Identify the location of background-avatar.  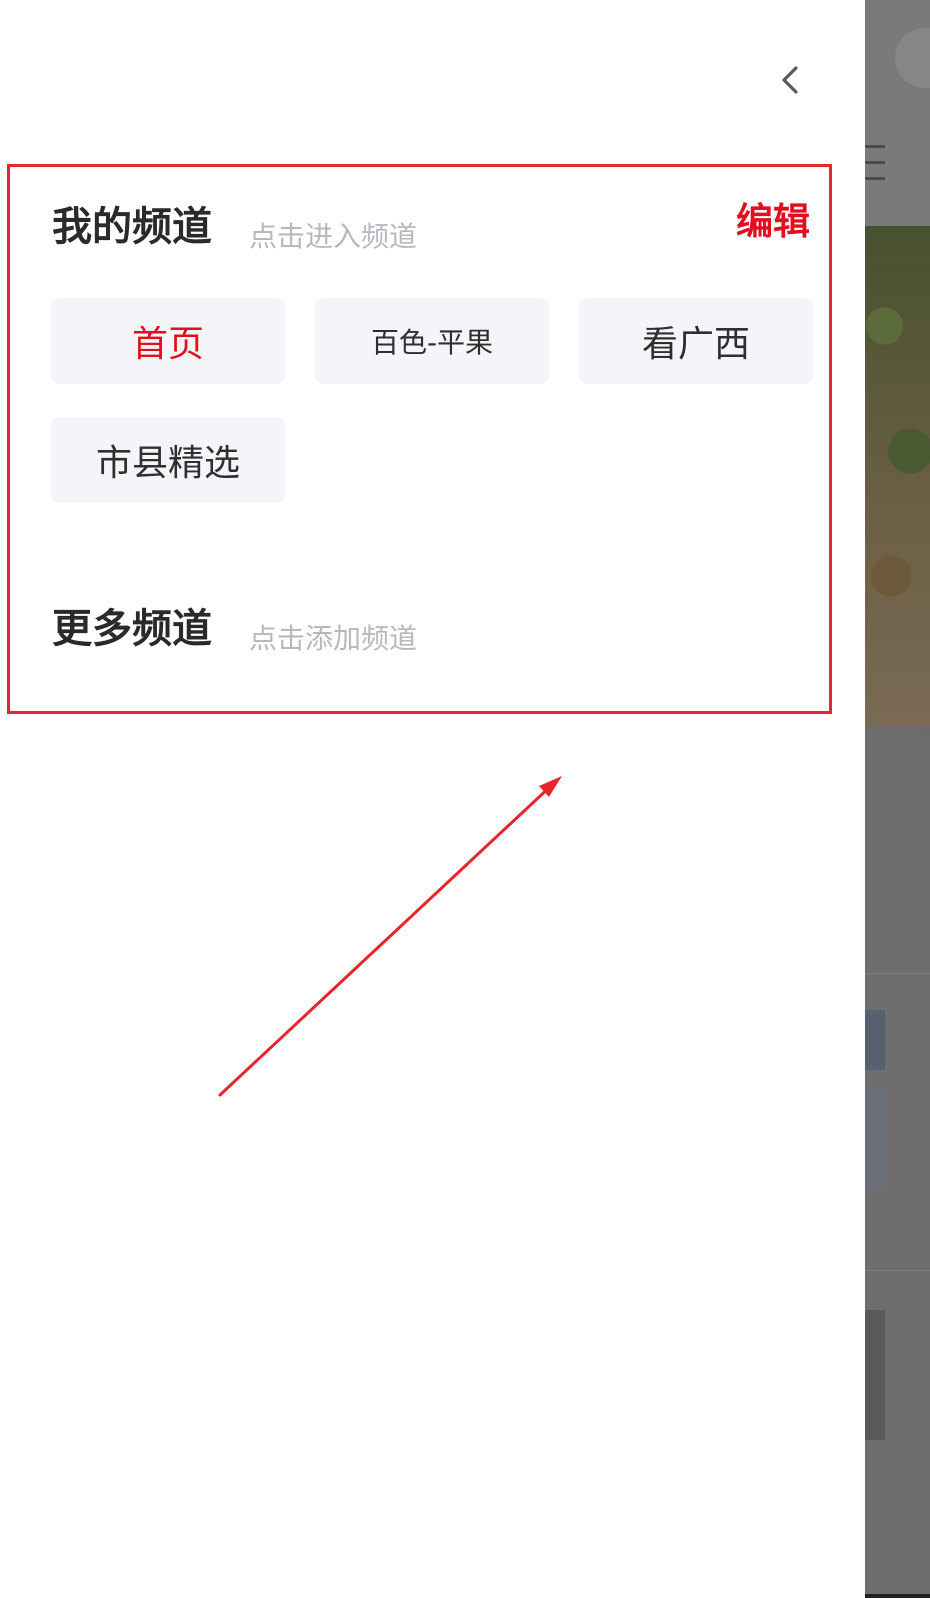
(912, 58).